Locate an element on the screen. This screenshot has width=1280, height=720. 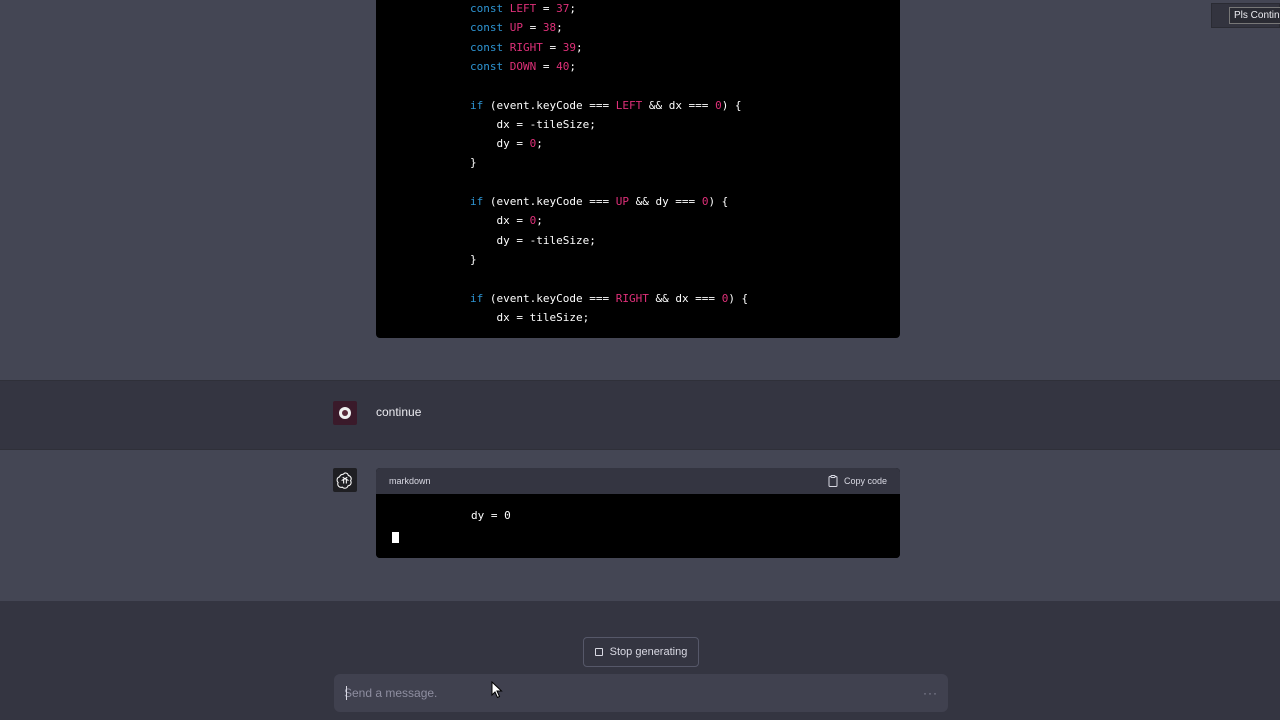
code-token: dx = is located at coordinates (500, 221).